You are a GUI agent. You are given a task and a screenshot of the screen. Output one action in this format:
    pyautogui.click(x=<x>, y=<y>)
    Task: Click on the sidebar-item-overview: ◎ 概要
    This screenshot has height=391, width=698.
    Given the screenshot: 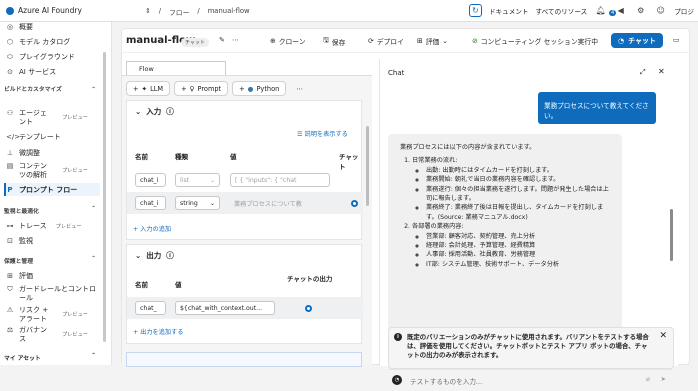 What is the action you would take?
    pyautogui.click(x=19, y=27)
    